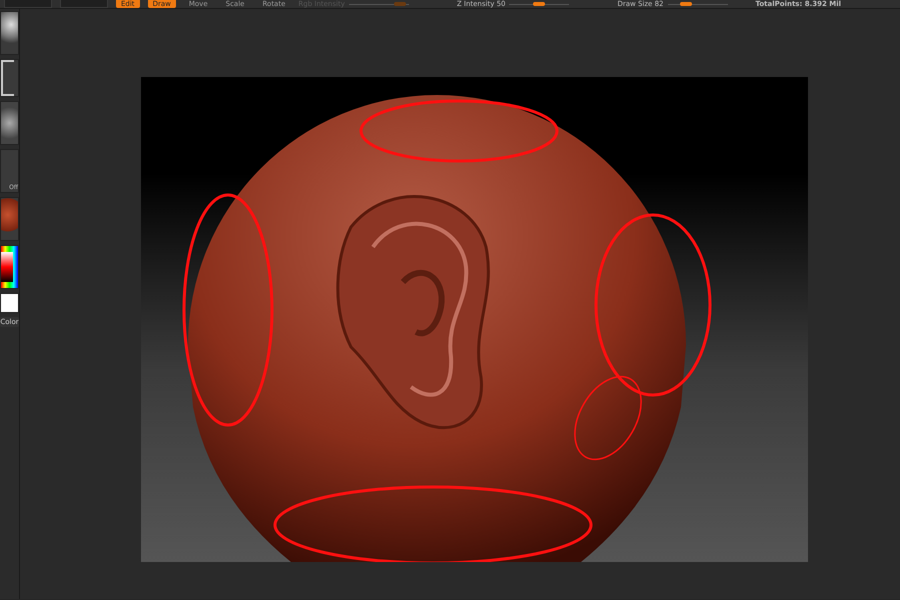 The width and height of the screenshot is (900, 600). I want to click on color-swatch, so click(9, 303).